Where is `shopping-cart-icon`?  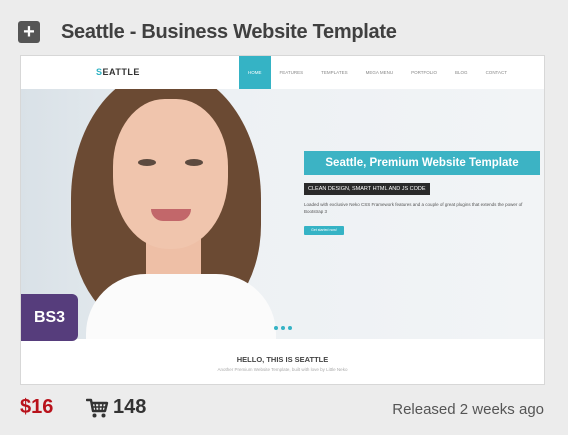
shopping-cart-icon is located at coordinates (97, 407).